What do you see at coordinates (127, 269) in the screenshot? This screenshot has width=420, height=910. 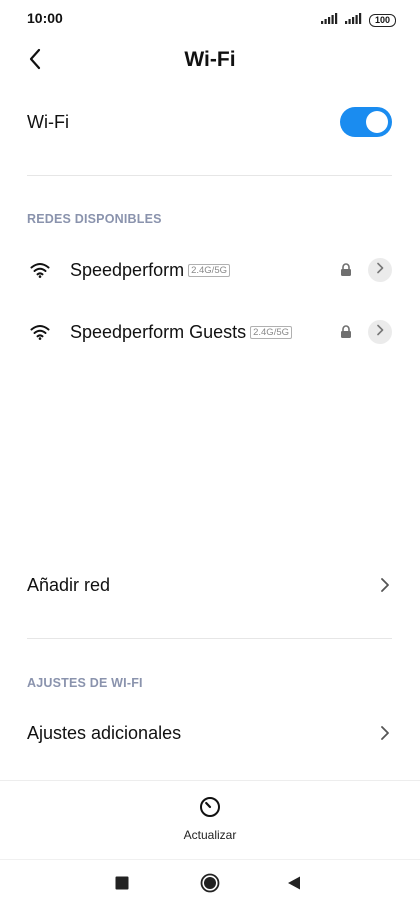 I see `network-name-text: Speedperform` at bounding box center [127, 269].